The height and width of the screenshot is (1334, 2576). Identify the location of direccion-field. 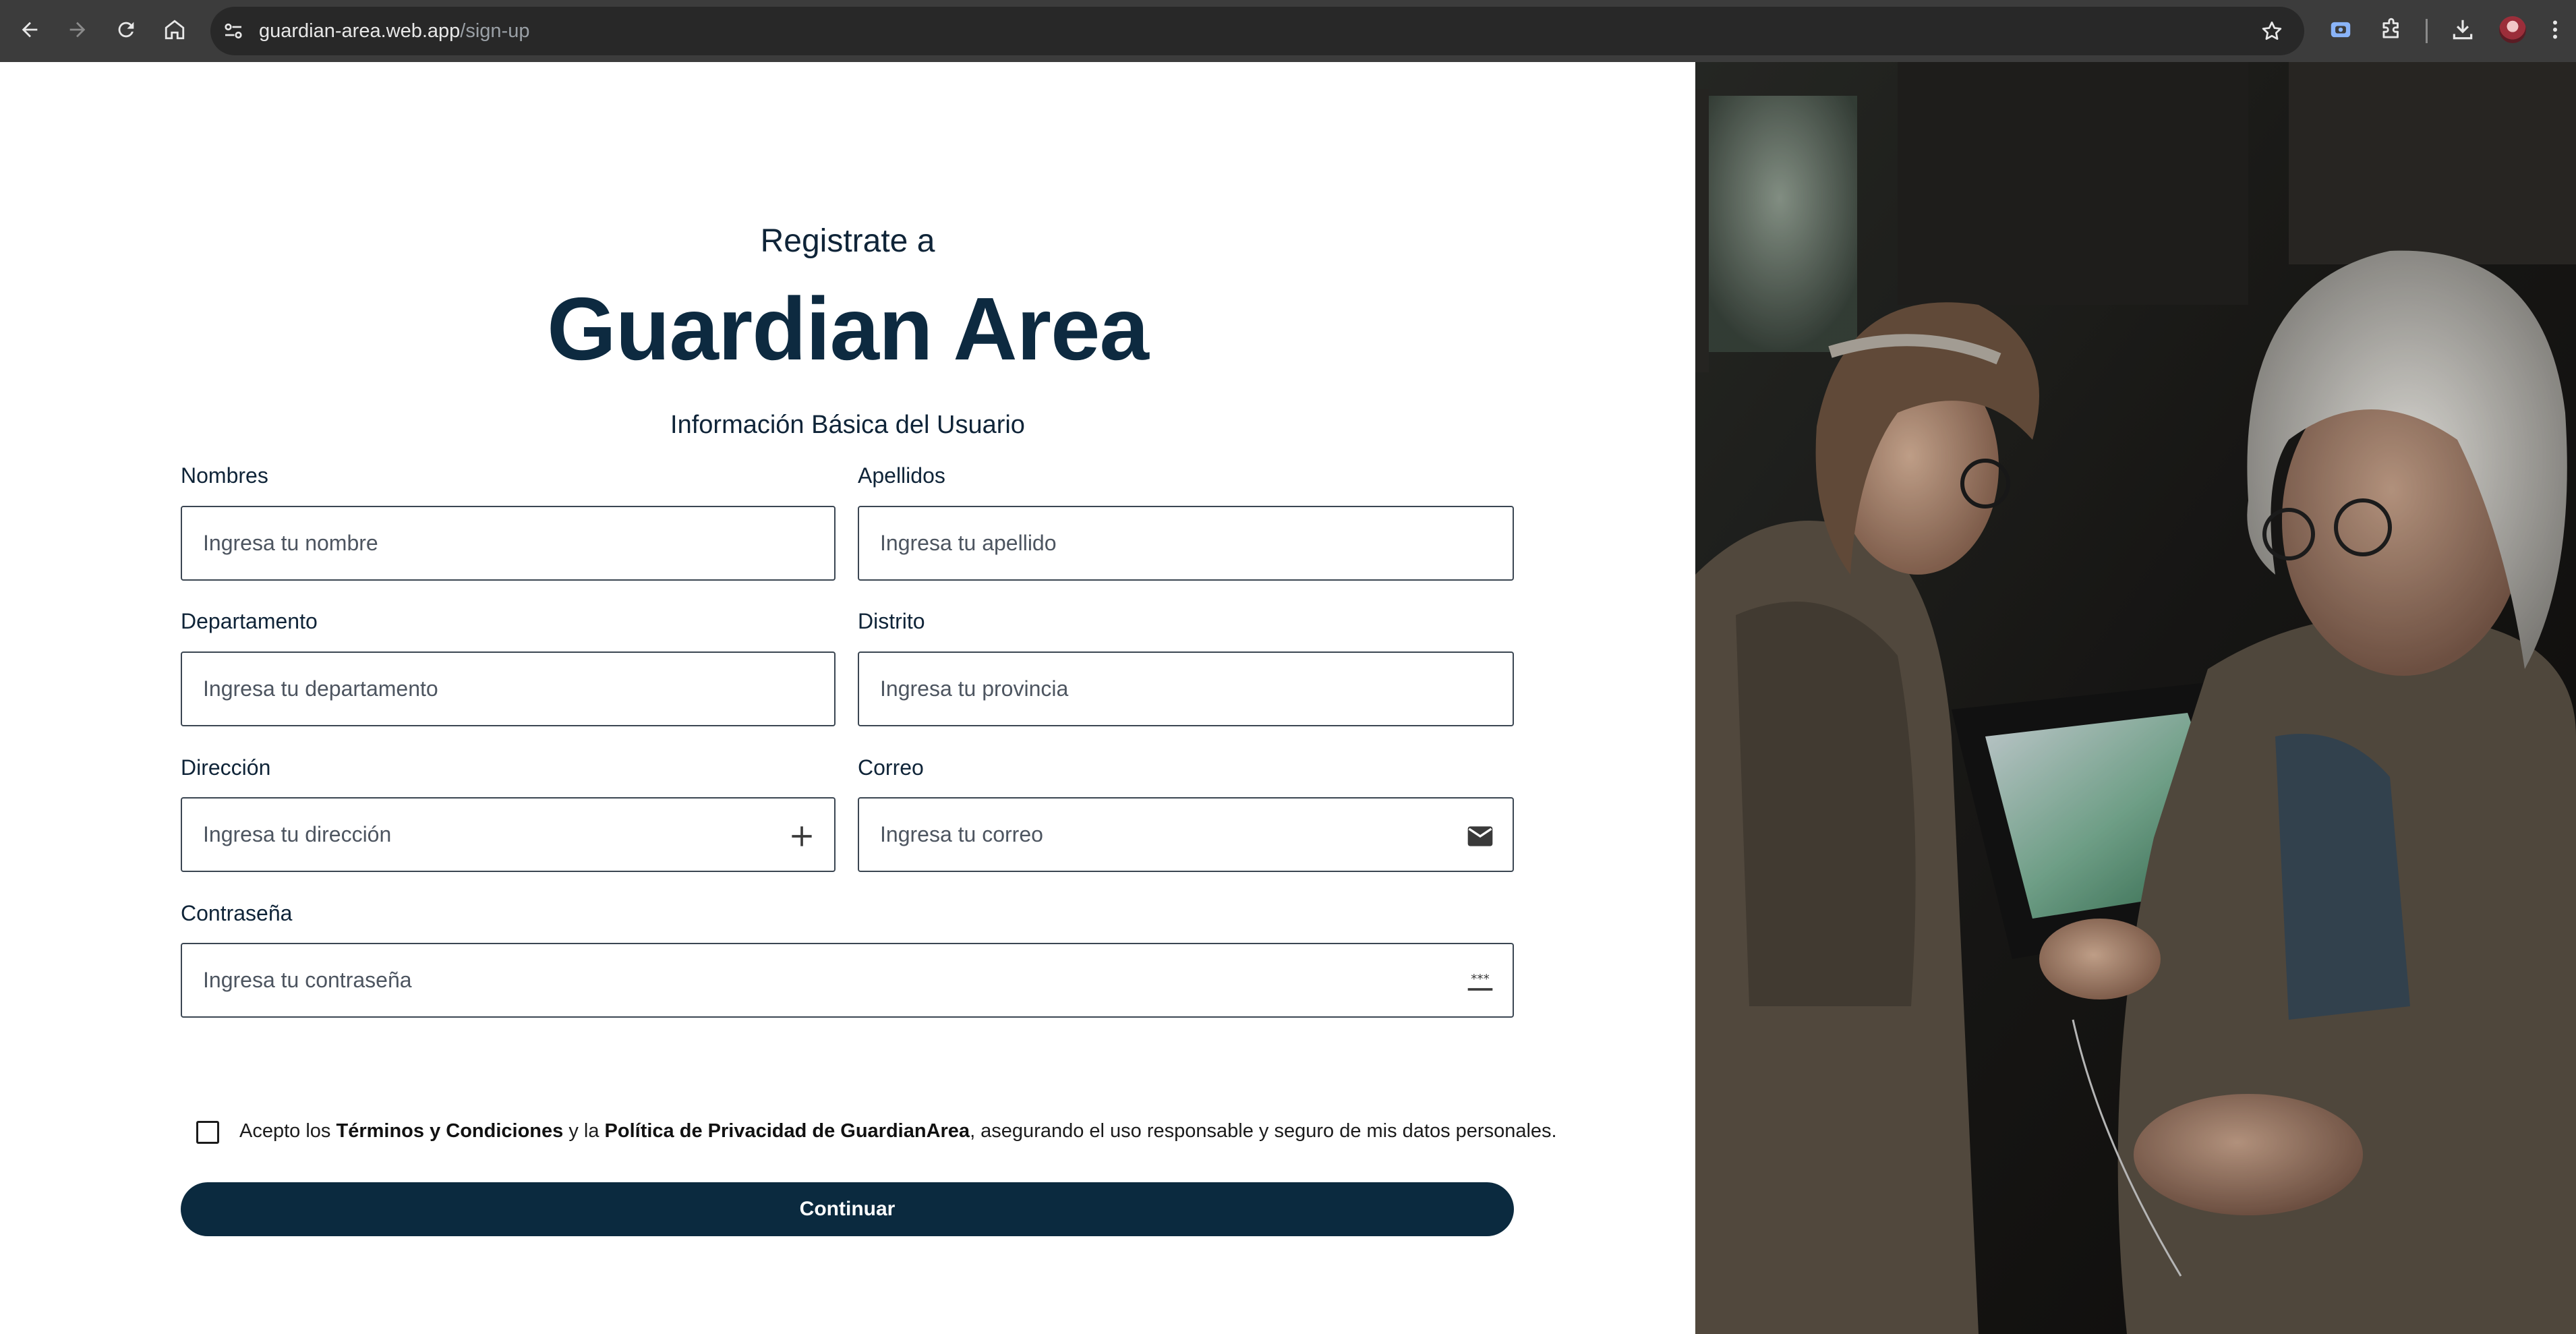
(508, 834).